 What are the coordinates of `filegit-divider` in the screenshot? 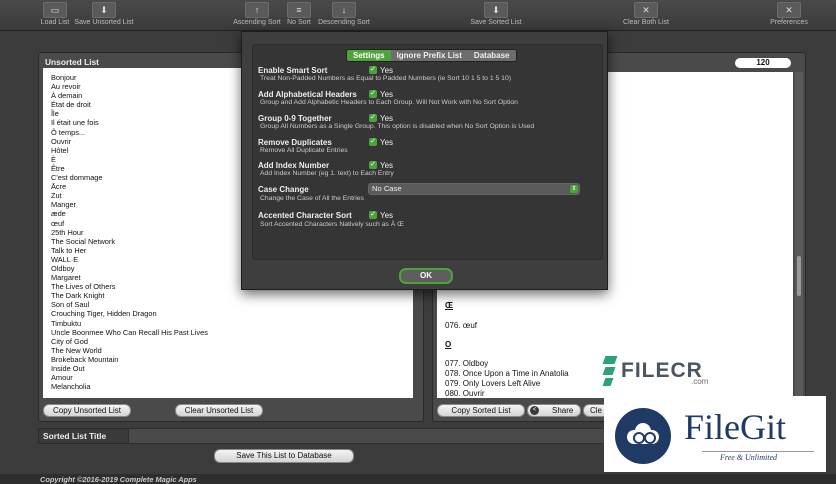 It's located at (758, 451).